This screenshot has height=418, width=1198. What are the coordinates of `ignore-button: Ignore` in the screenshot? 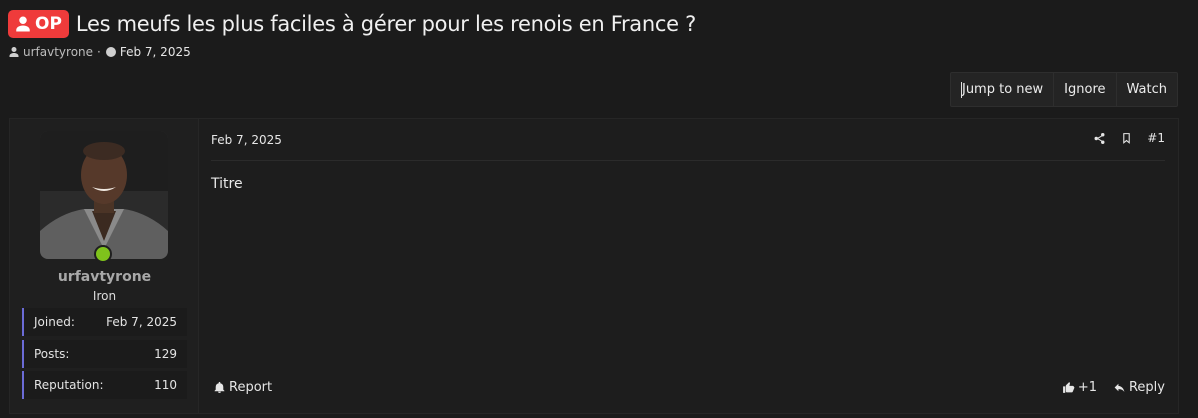 It's located at (1084, 89).